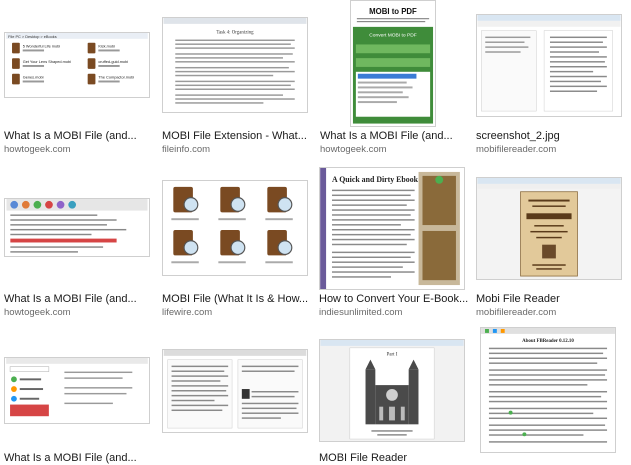 The height and width of the screenshot is (465, 631). What do you see at coordinates (32, 36) in the screenshot?
I see `svg-text:File PC > Desktop > eBook: File PC > Desktop > eBooks` at bounding box center [32, 36].